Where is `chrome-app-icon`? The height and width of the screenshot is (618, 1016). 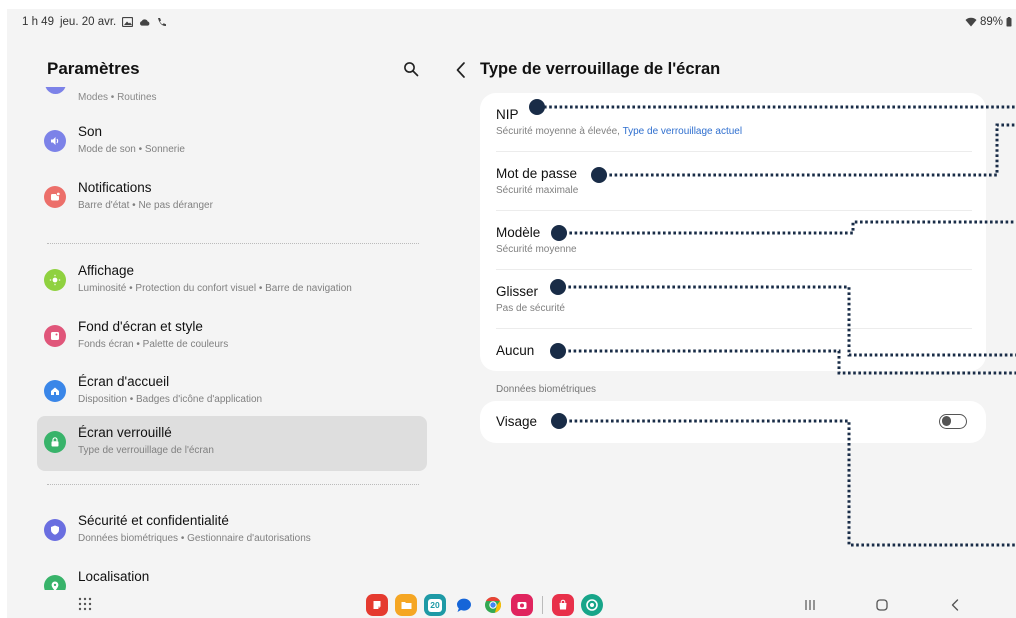 chrome-app-icon is located at coordinates (493, 605).